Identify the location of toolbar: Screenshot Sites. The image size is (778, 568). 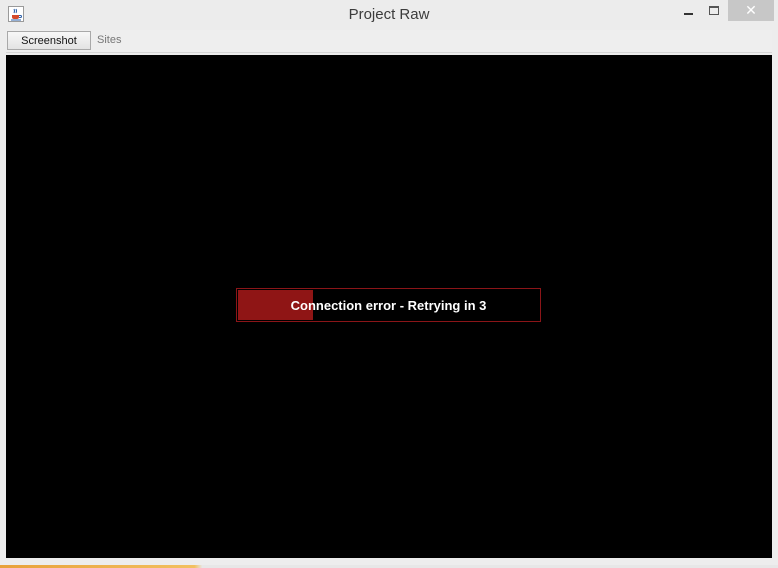
(389, 41).